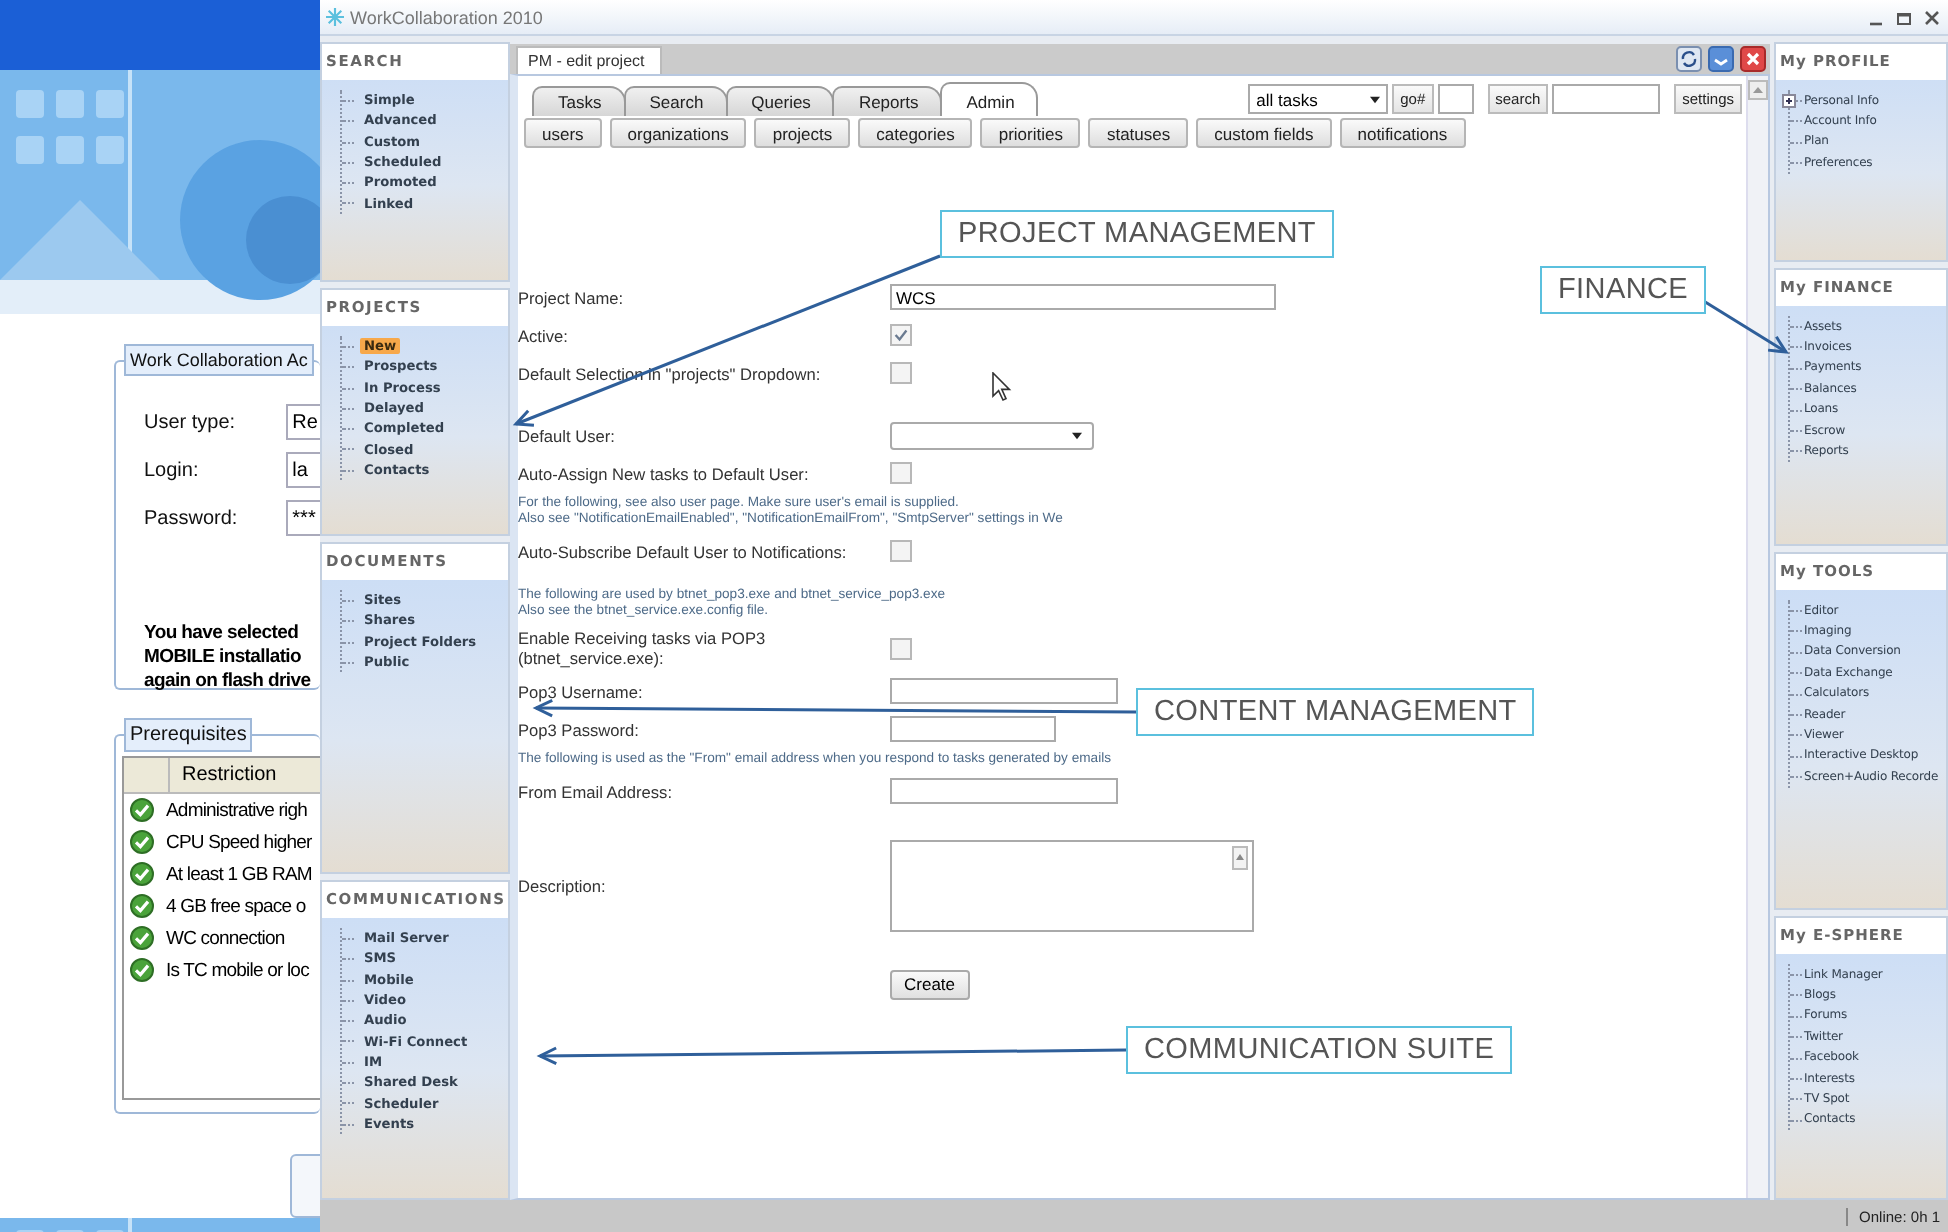 The image size is (1948, 1232). What do you see at coordinates (643, 648) in the screenshot?
I see `field-label: Enable Receiving tasks via POP3 (btnet_service.exe):` at bounding box center [643, 648].